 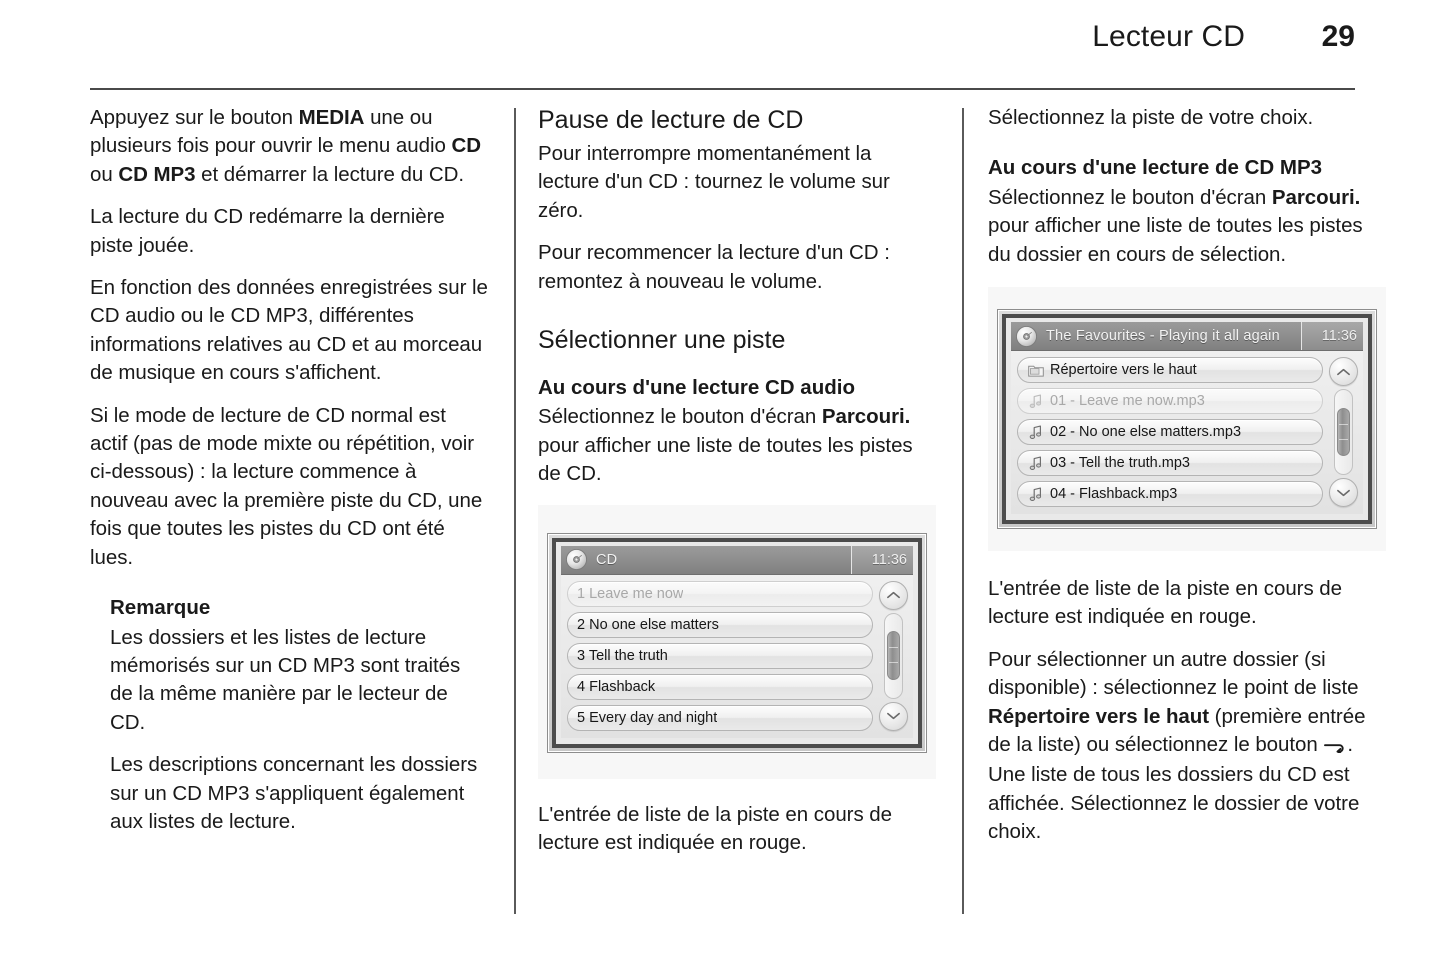 I want to click on list-item: 02 - No one else matters.mp3, so click(x=1170, y=432).